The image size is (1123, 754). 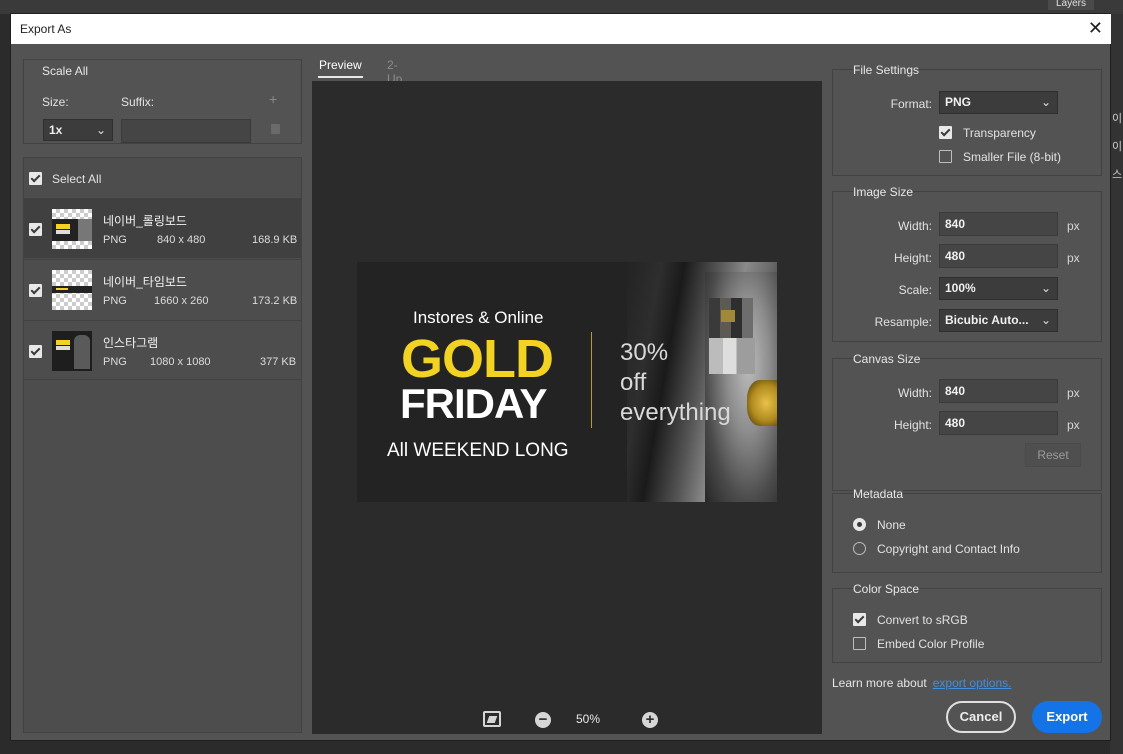 What do you see at coordinates (77, 179) in the screenshot?
I see `select-all-label: Select All` at bounding box center [77, 179].